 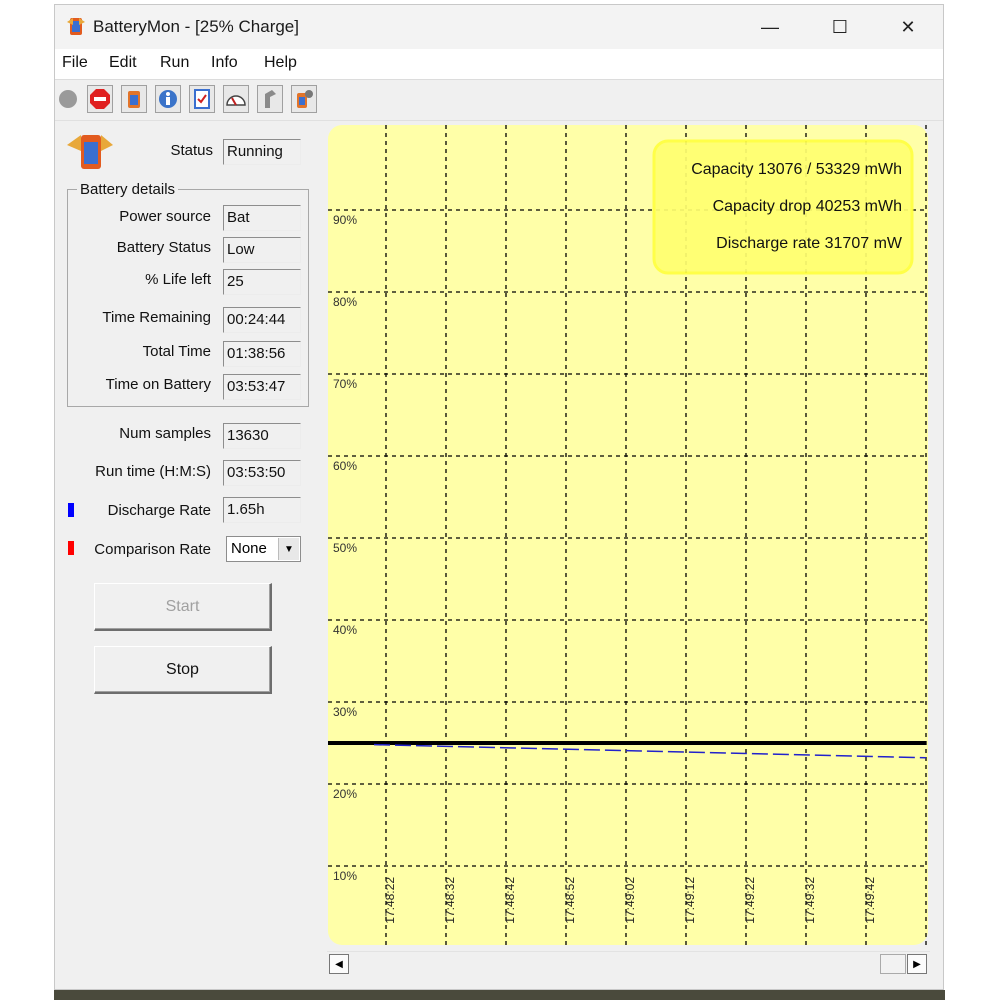 I want to click on y-tick-label: 30%, so click(x=345, y=712).